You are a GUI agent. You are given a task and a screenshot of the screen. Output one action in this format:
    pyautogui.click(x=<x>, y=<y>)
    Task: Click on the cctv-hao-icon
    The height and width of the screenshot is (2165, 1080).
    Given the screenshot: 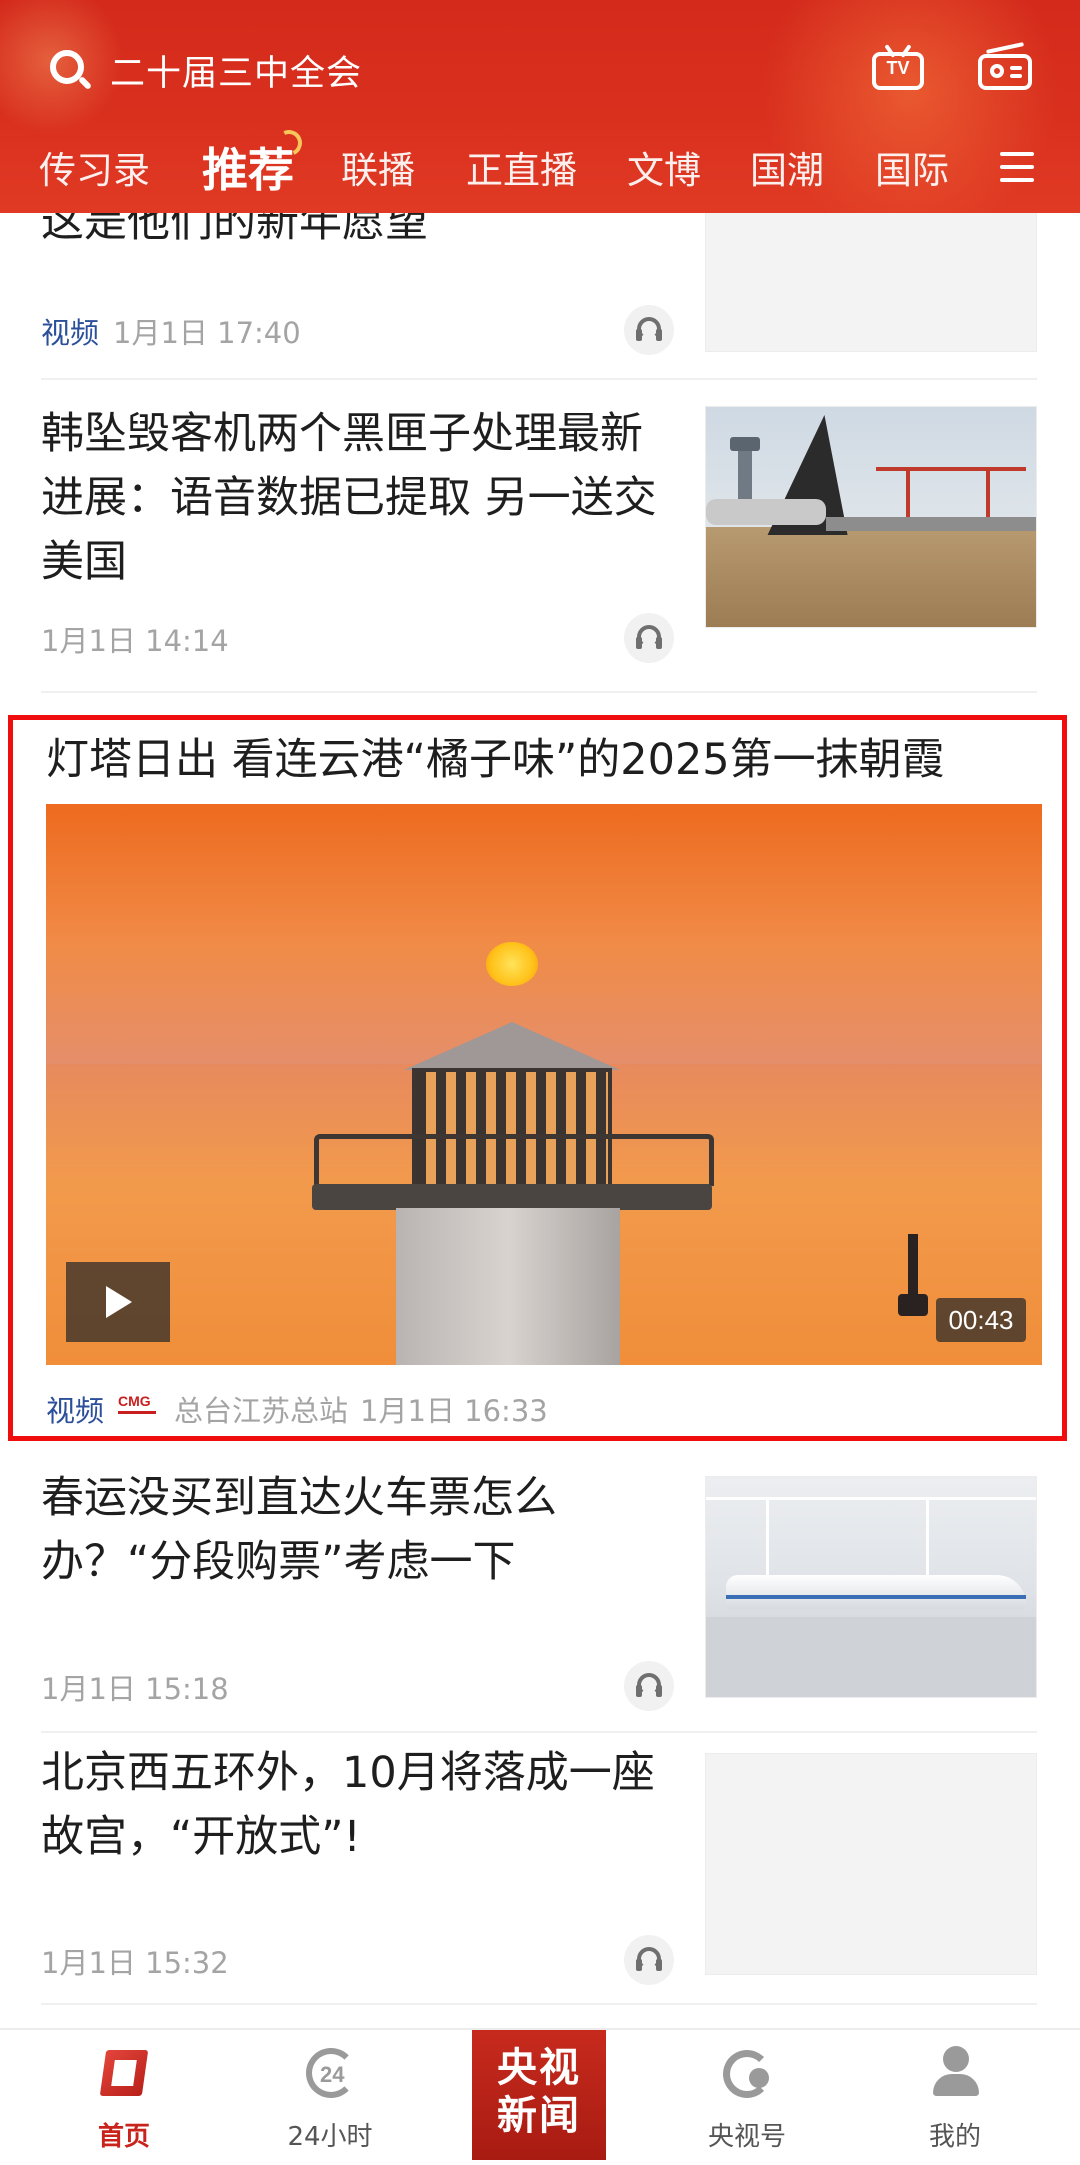 What is the action you would take?
    pyautogui.click(x=748, y=2075)
    